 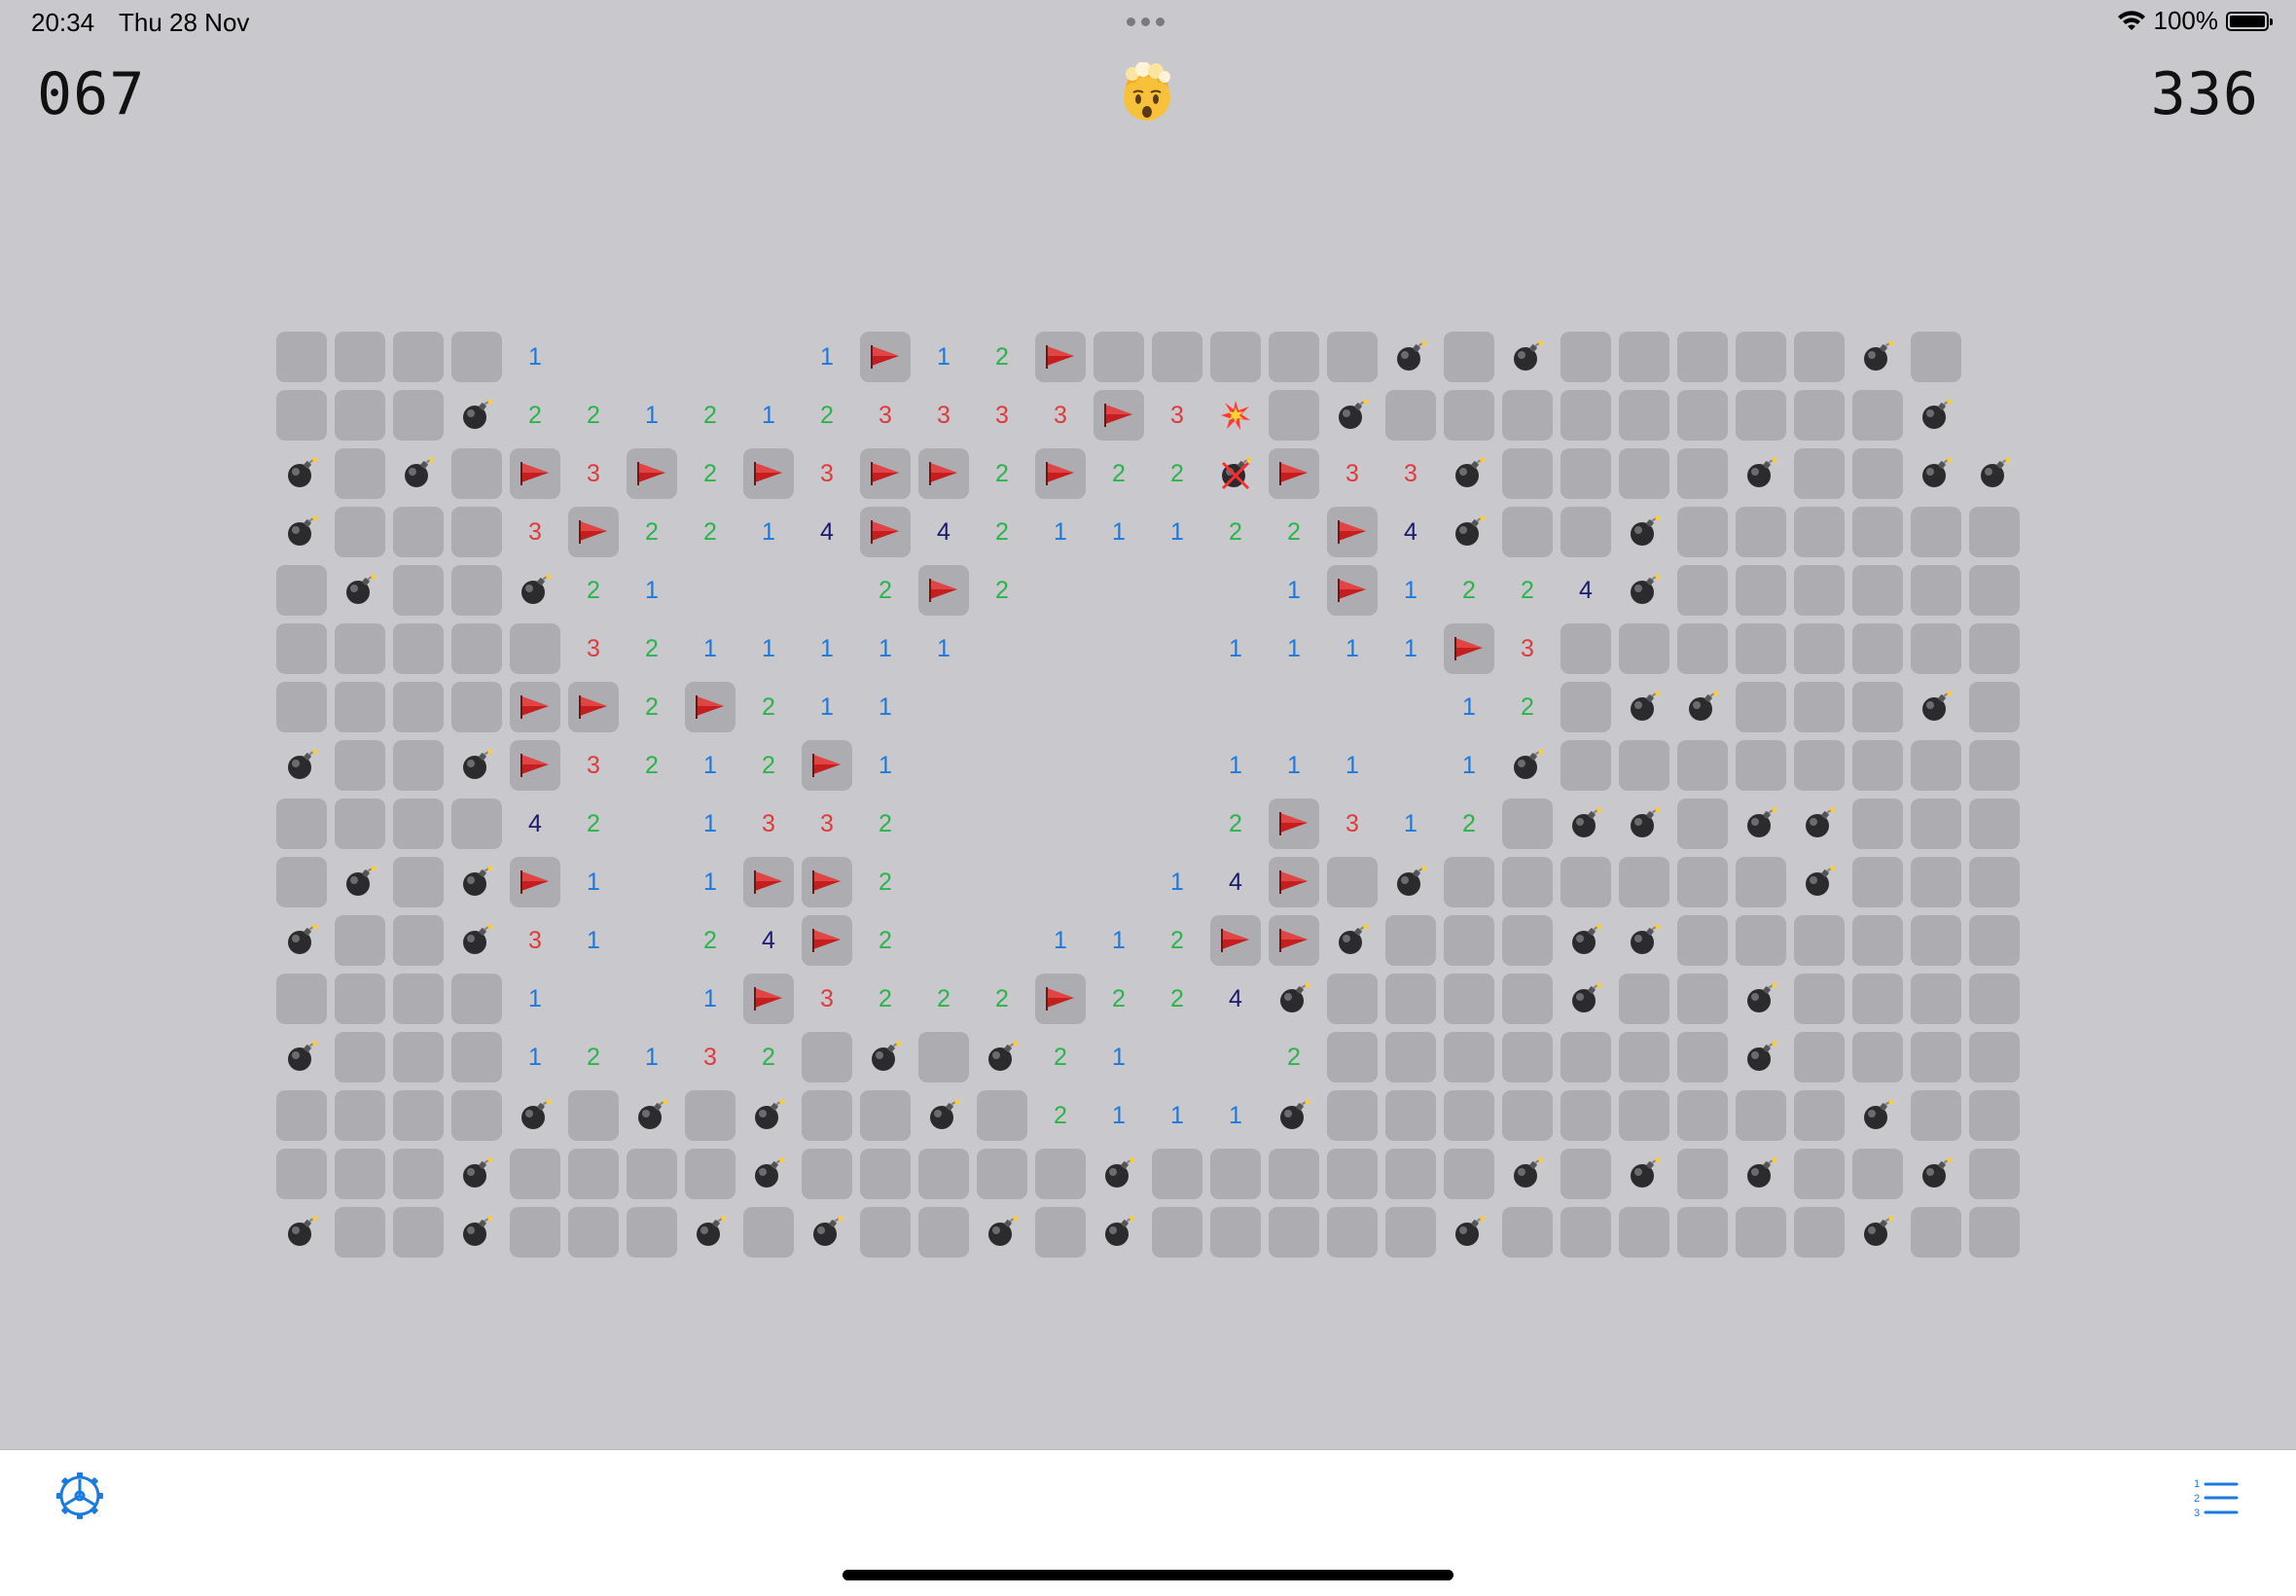 What do you see at coordinates (1147, 92) in the screenshot?
I see `face-reset-button` at bounding box center [1147, 92].